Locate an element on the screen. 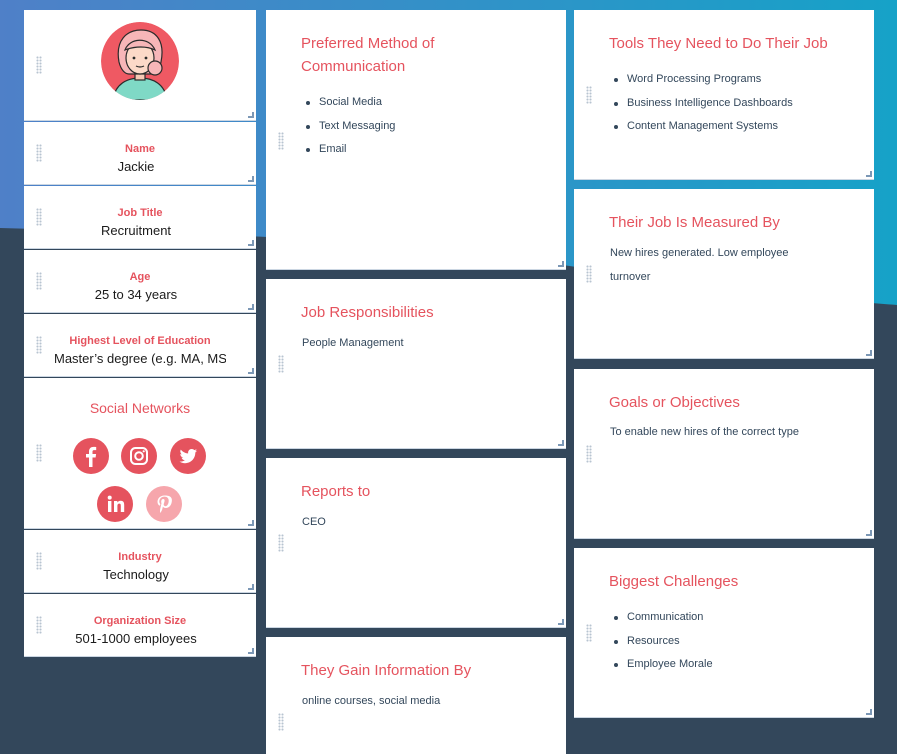 The width and height of the screenshot is (897, 754). reports-to-card: Reports to CEO is located at coordinates (416, 543).